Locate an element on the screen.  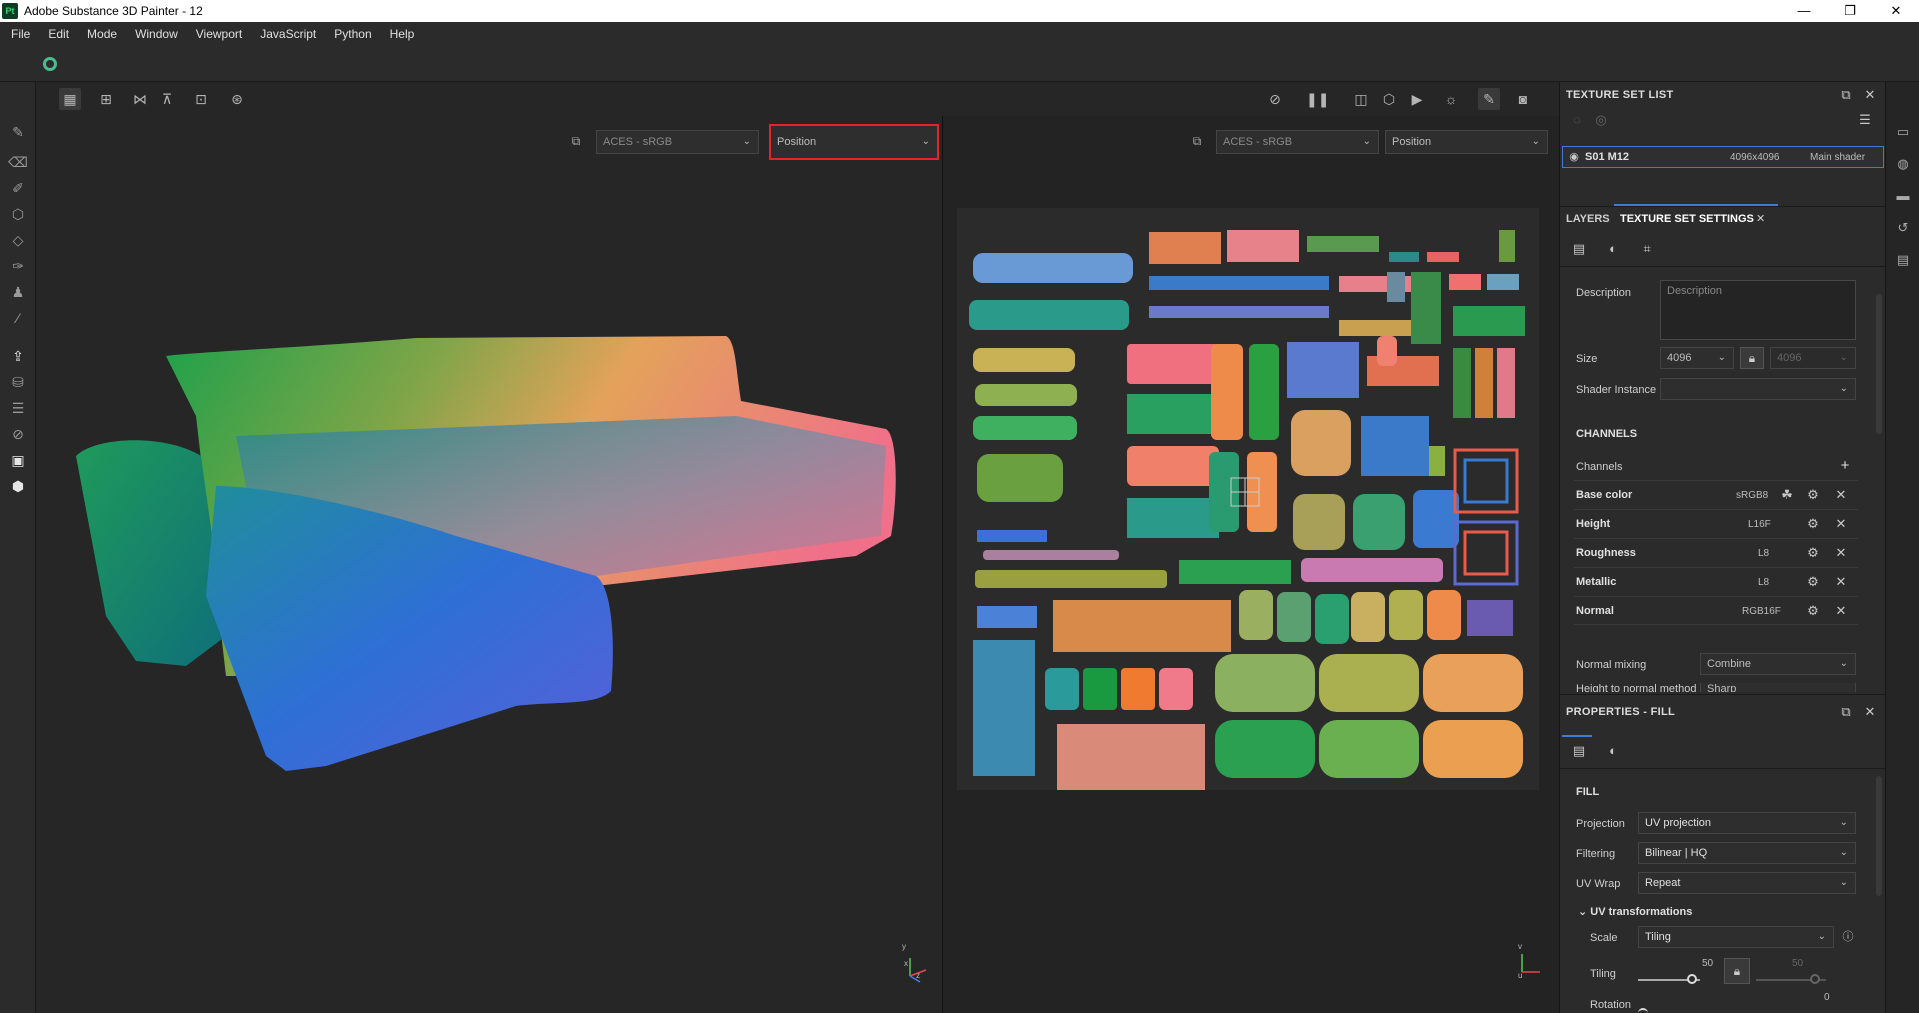
channel-dropdown-2d: Position ⌄ is located at coordinates (1466, 142).